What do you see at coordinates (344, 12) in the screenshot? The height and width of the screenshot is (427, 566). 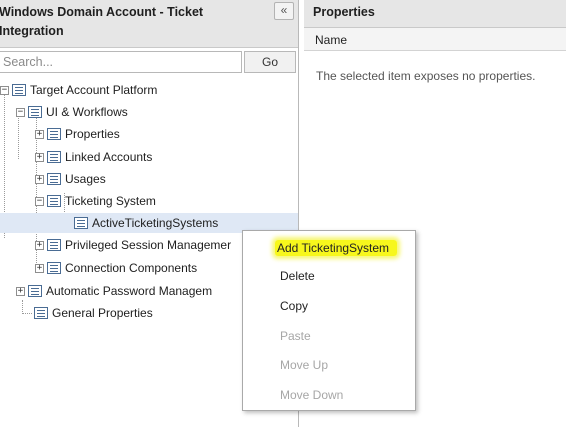 I see `properties-title: Properties` at bounding box center [344, 12].